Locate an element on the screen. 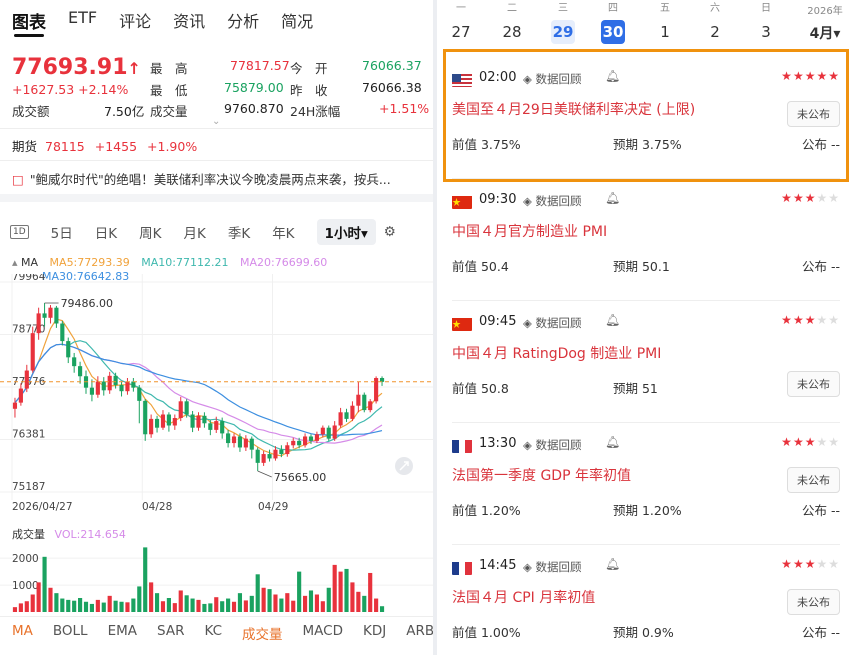  day-cell: 四 30 is located at coordinates (613, 23).